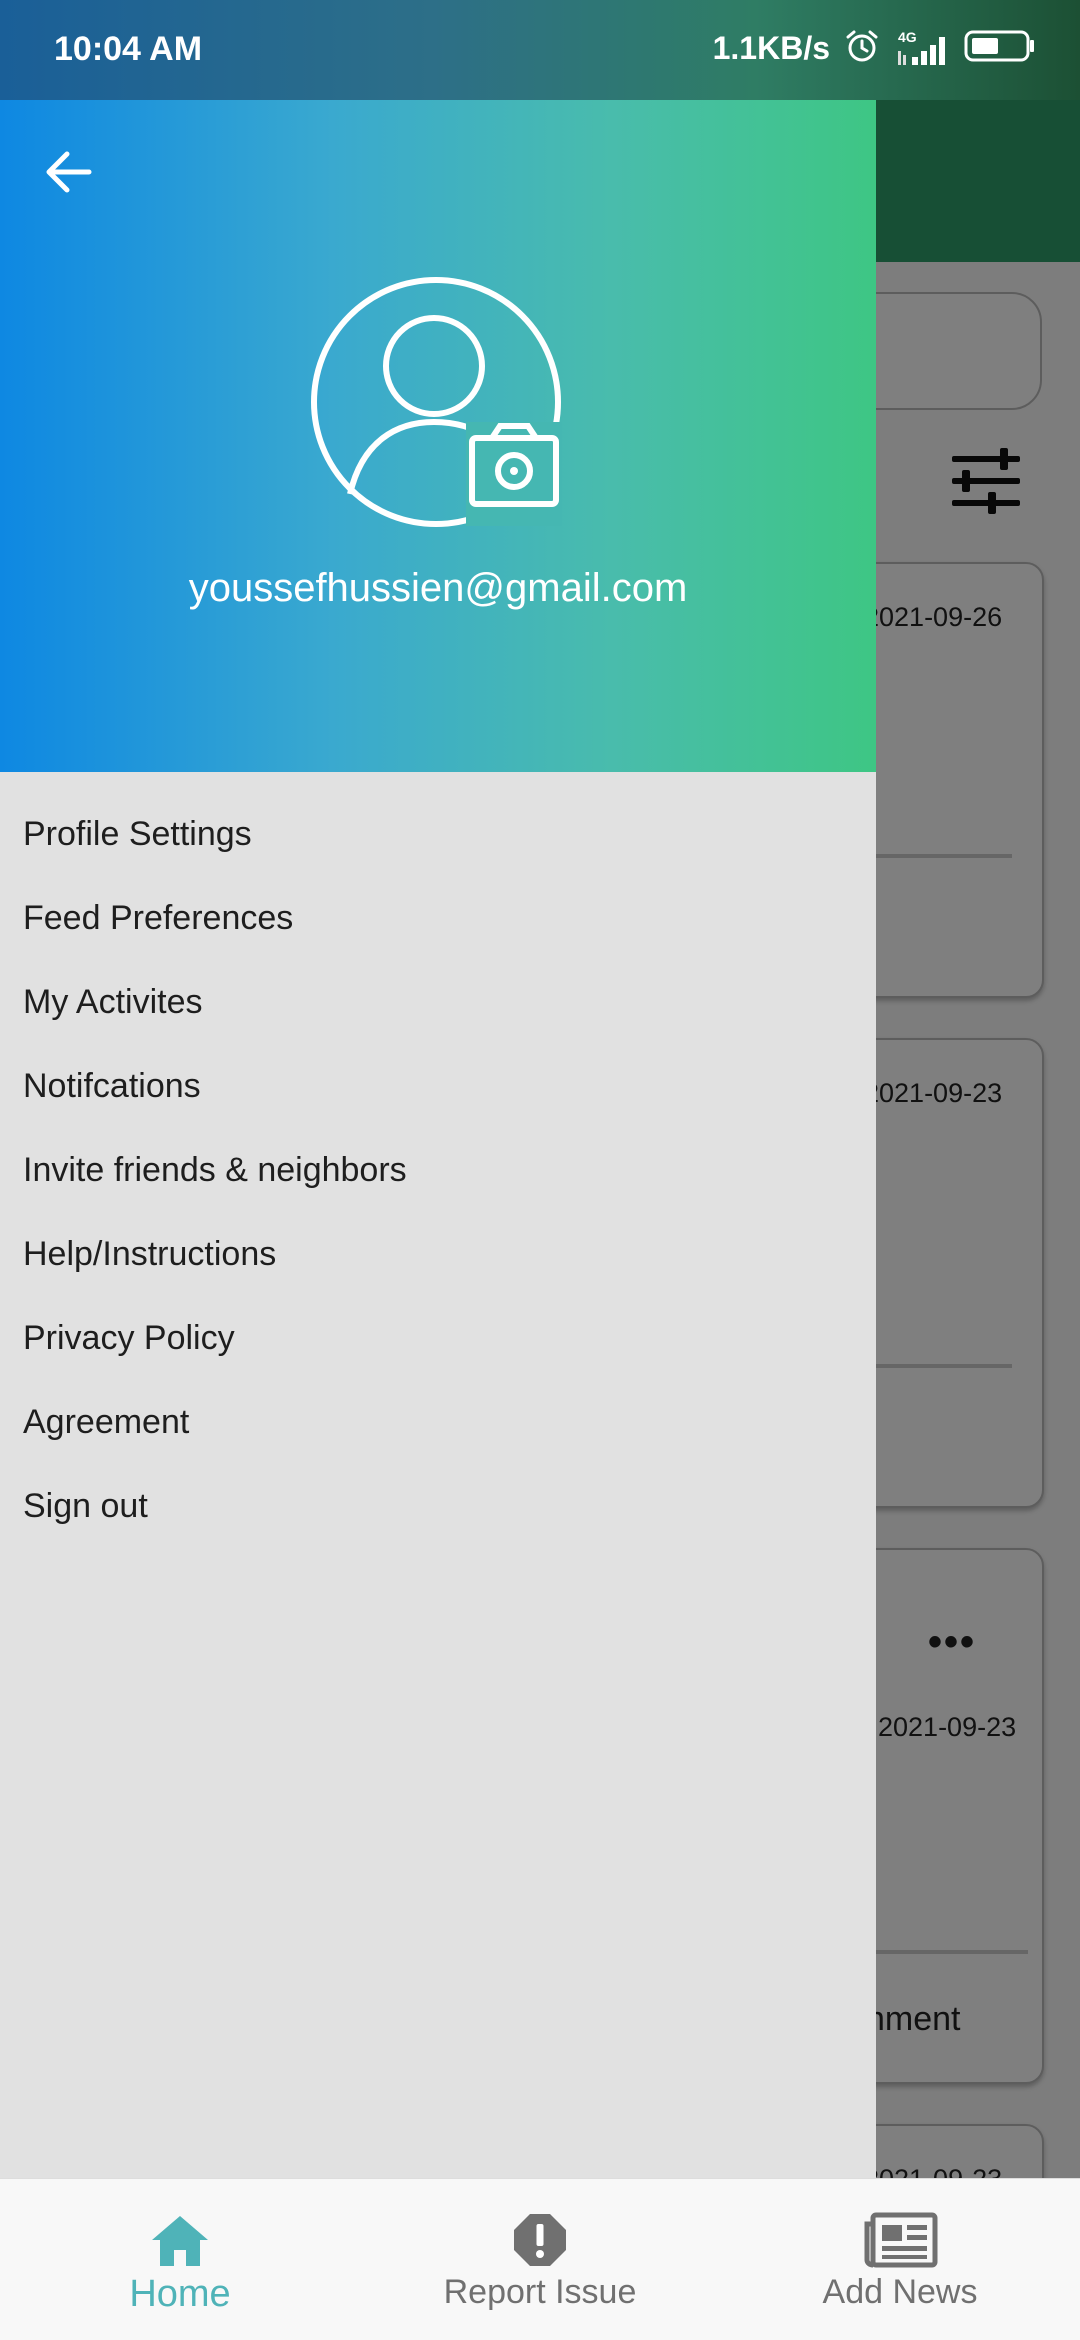 This screenshot has height=2340, width=1080. I want to click on status-bar: 10:04 AM 1.1KB/s 4G, so click(540, 50).